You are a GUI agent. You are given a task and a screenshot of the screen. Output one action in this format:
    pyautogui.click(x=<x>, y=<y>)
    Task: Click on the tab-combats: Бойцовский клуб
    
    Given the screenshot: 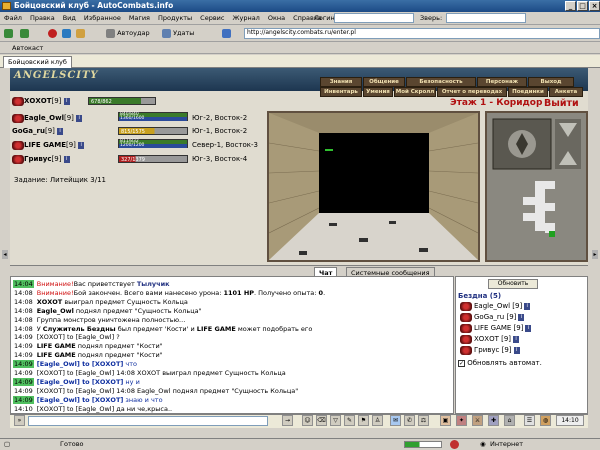 What is the action you would take?
    pyautogui.click(x=37, y=62)
    